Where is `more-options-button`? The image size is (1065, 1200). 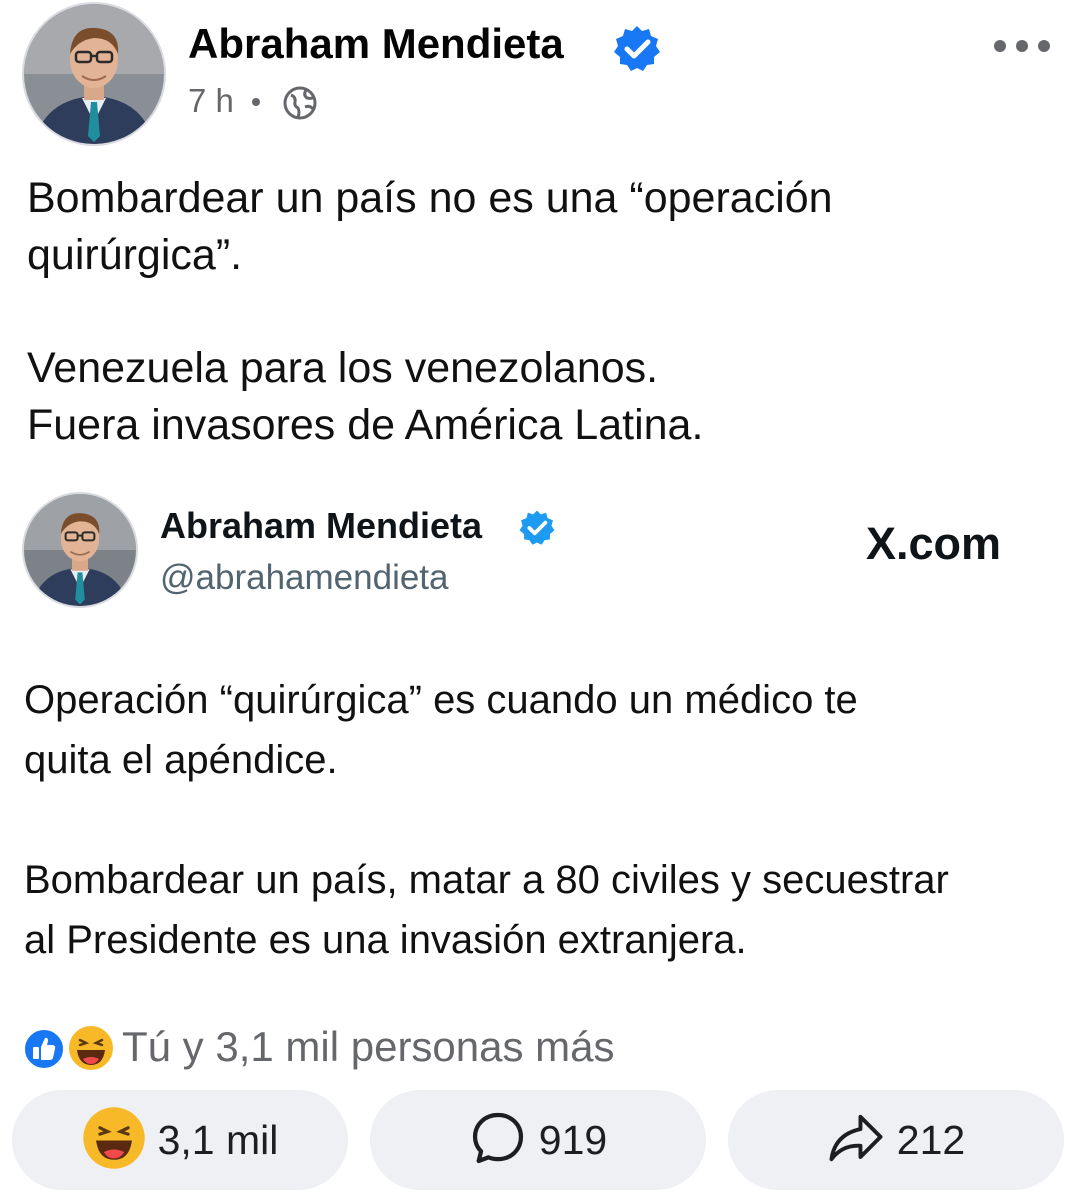
more-options-button is located at coordinates (1022, 46).